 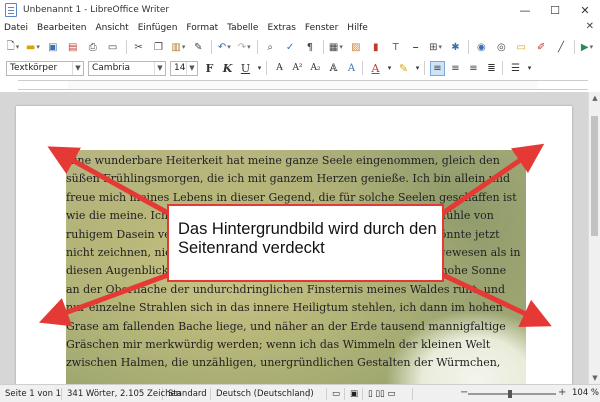 I want to click on italic-button: K, so click(x=227, y=68).